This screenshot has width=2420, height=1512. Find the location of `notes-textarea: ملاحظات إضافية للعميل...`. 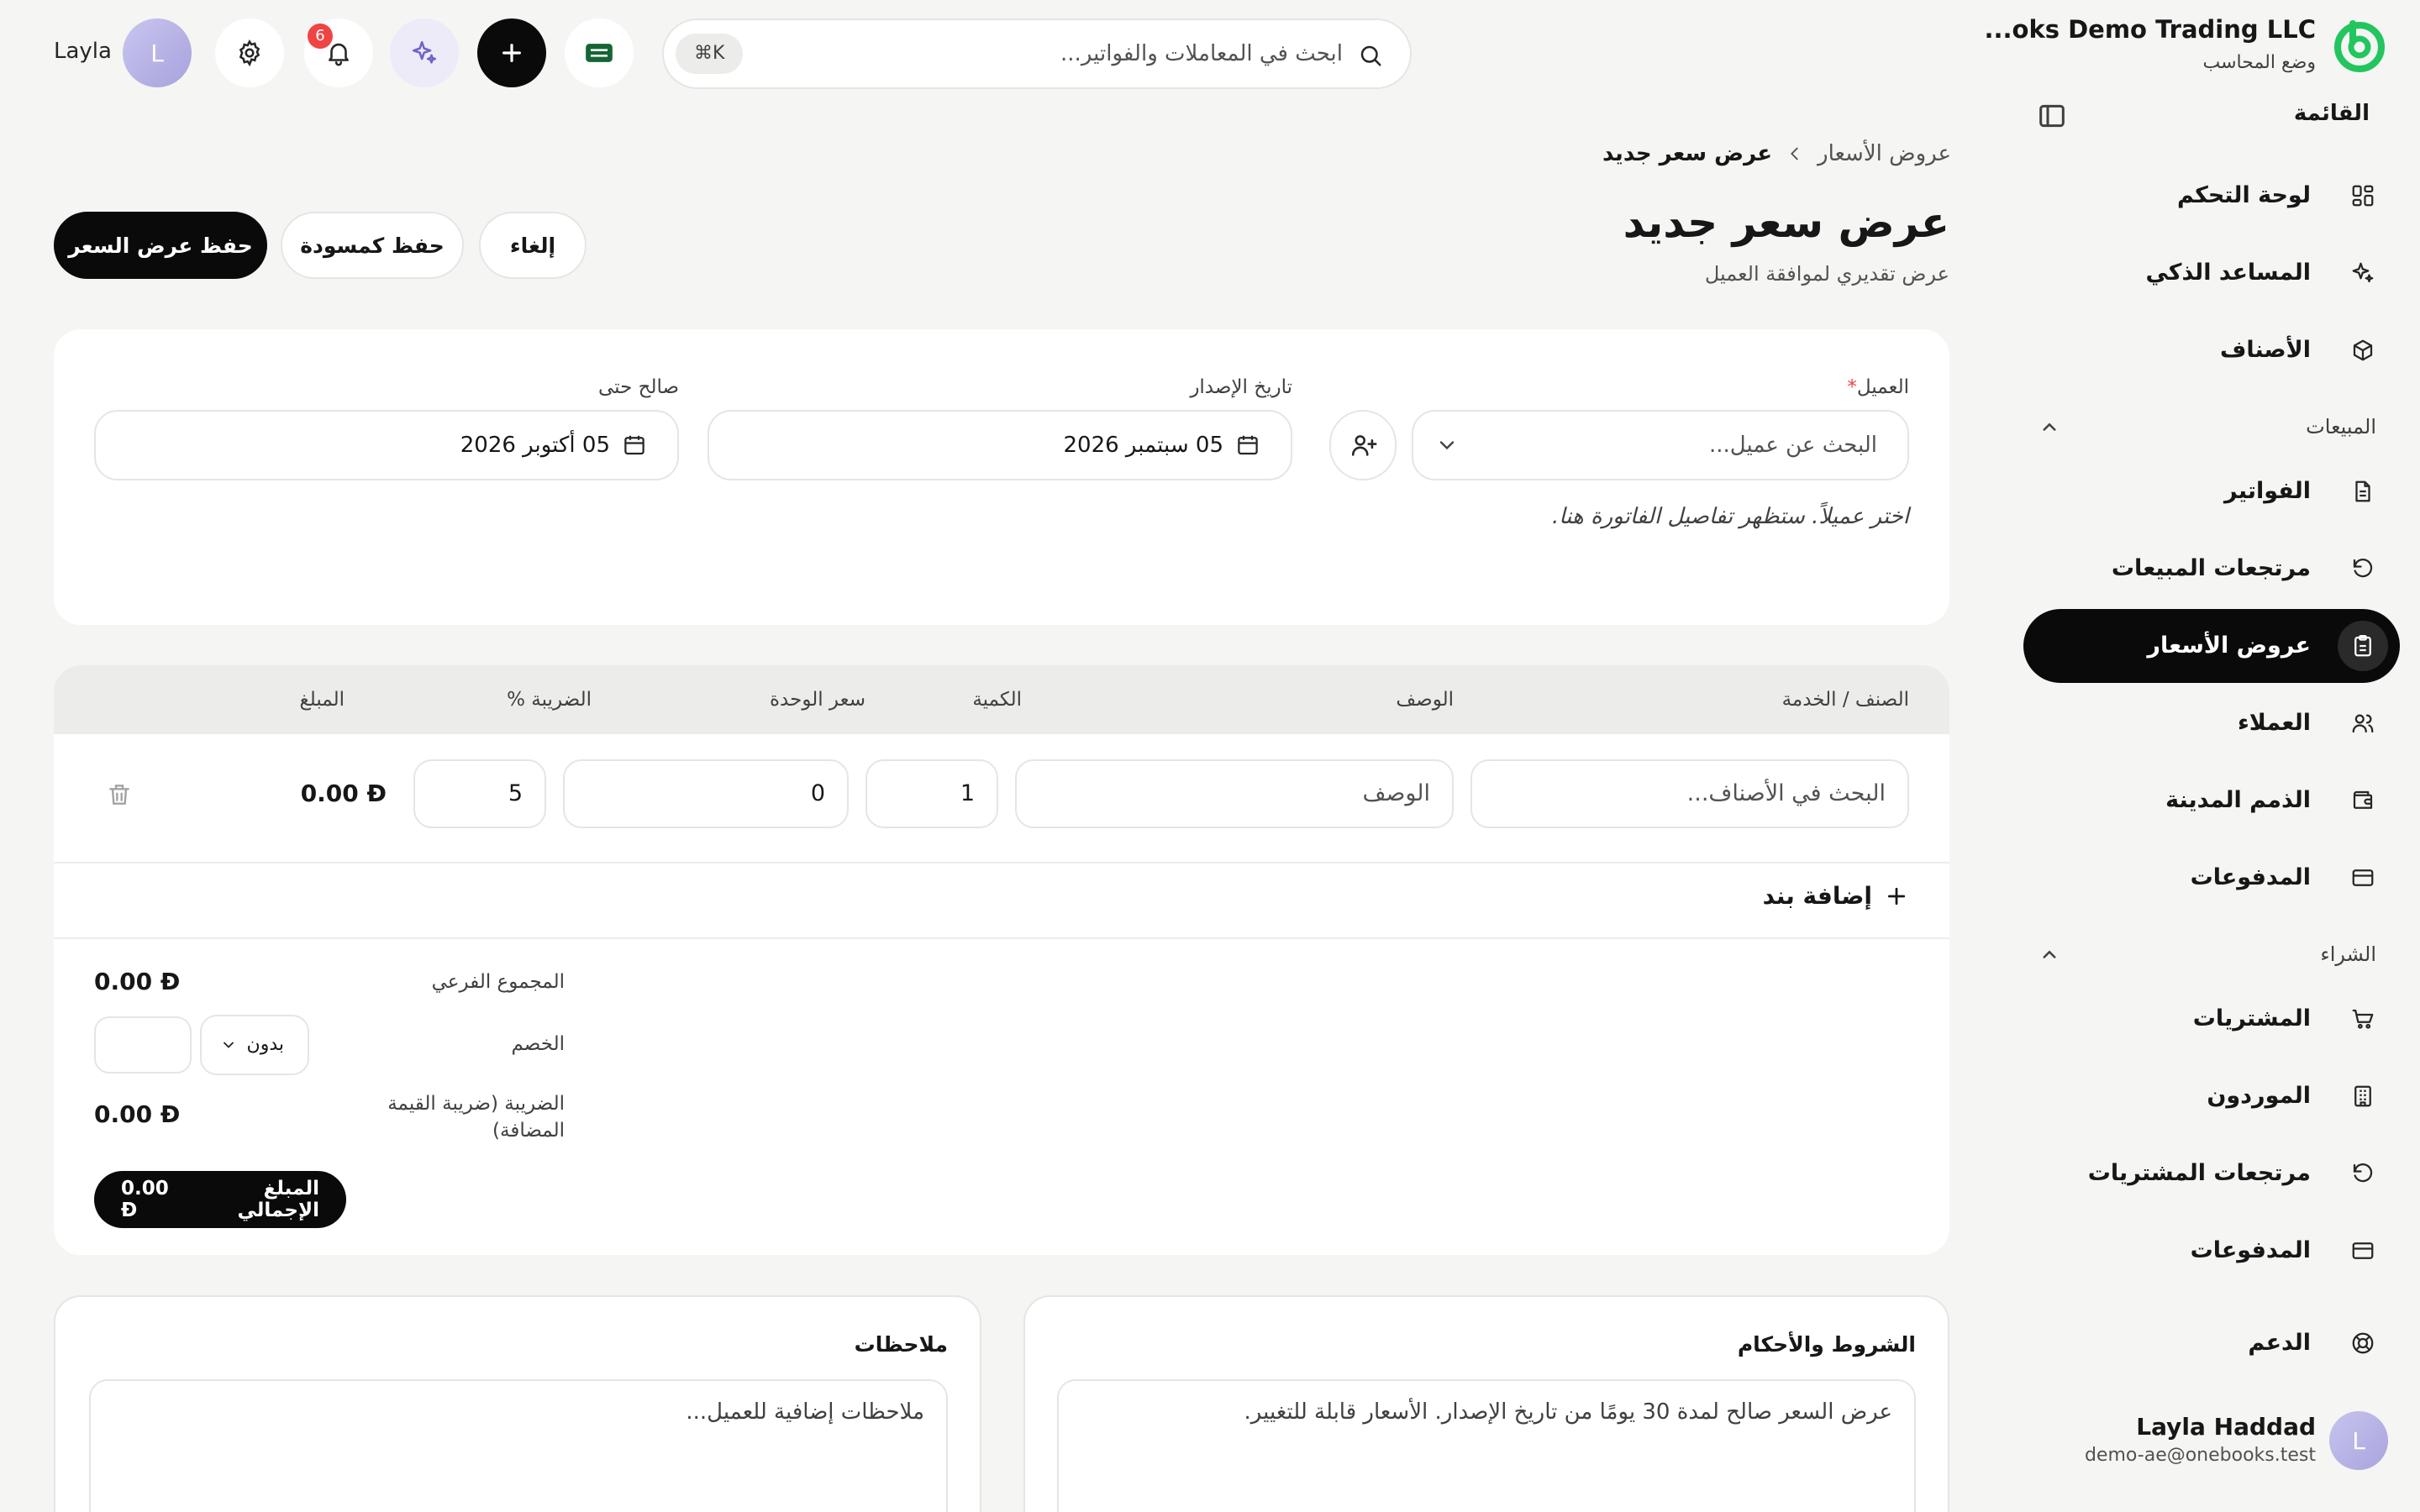

notes-textarea: ملاحظات إضافية للعميل... is located at coordinates (518, 1445).